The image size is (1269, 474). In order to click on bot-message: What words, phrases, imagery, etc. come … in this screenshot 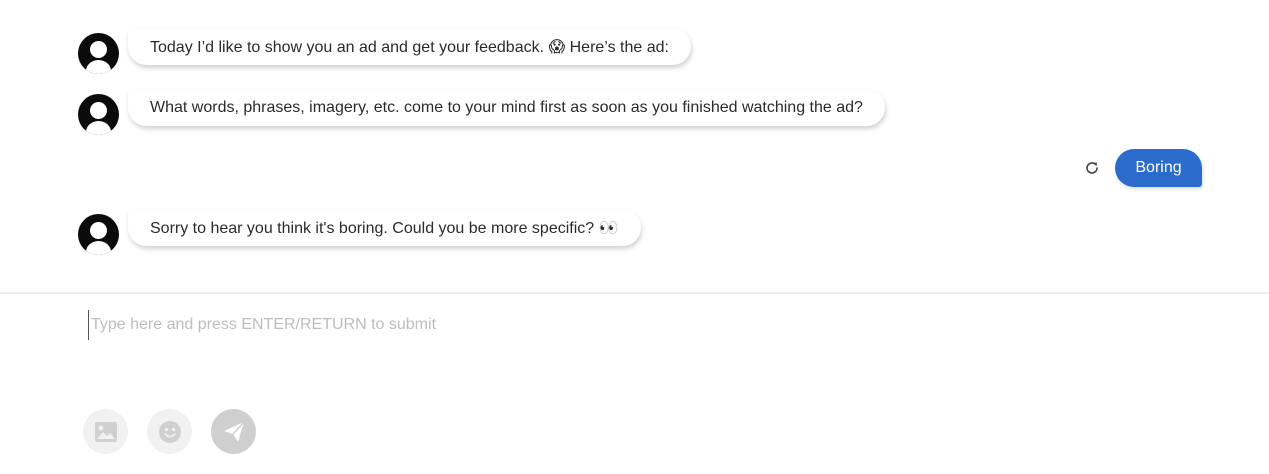, I will do `click(506, 107)`.